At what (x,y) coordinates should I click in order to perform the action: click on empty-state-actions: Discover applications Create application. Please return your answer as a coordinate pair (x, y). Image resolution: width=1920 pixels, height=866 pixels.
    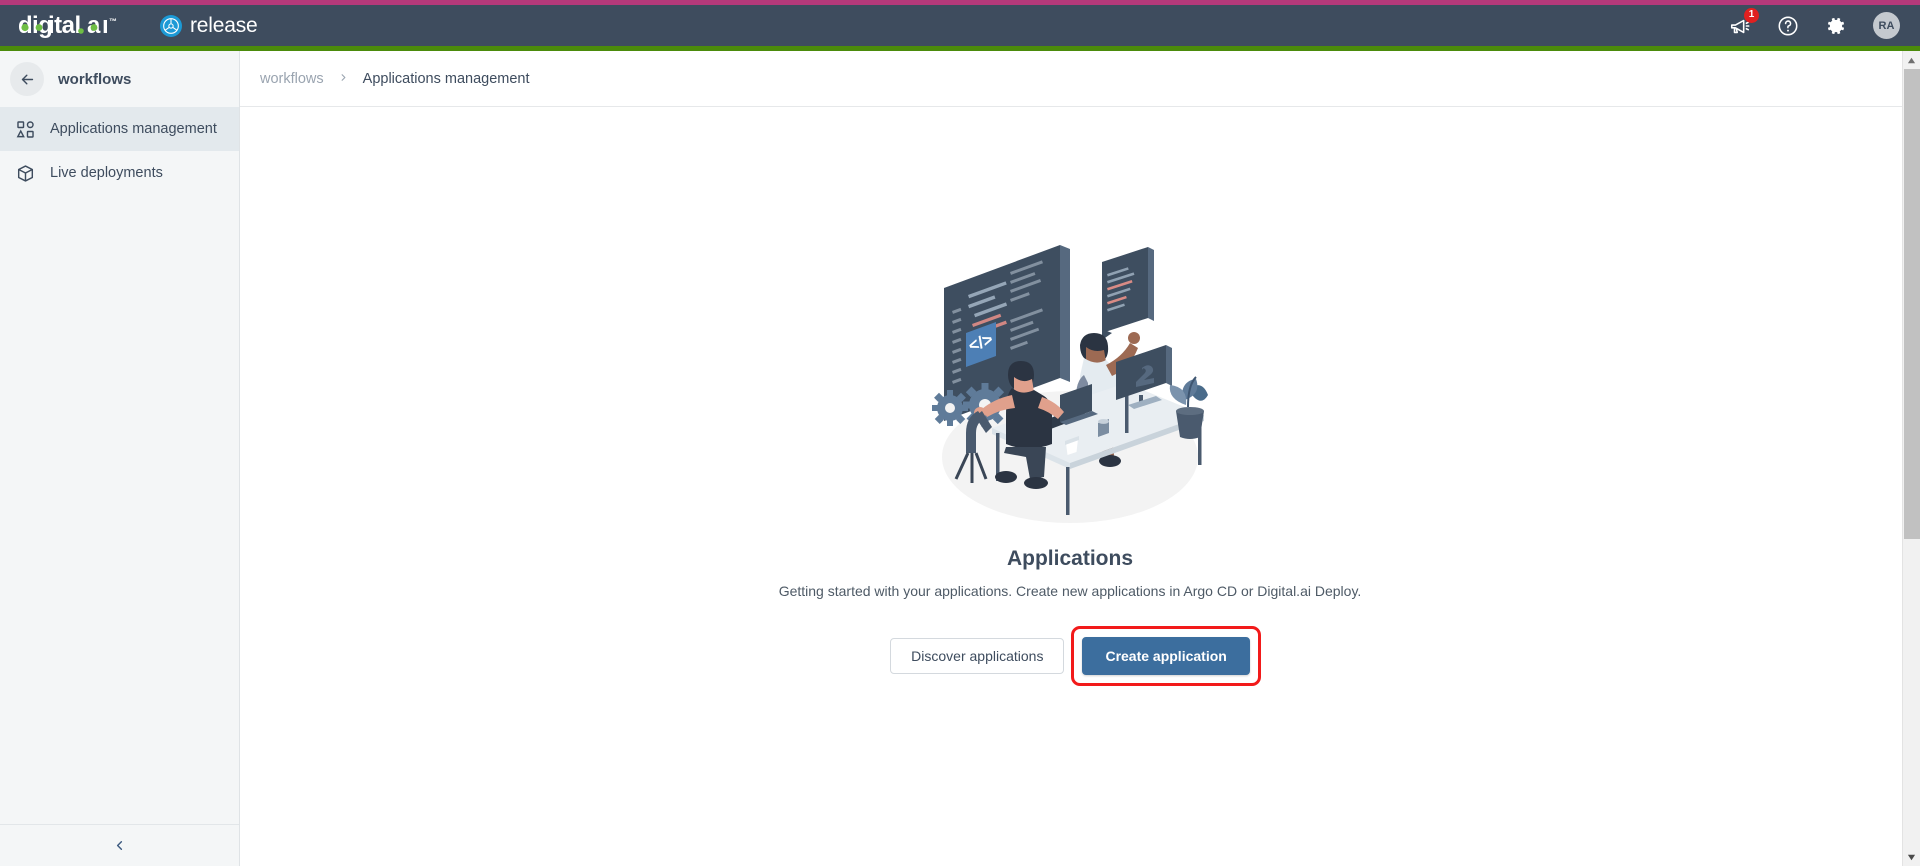
    Looking at the image, I should click on (1075, 656).